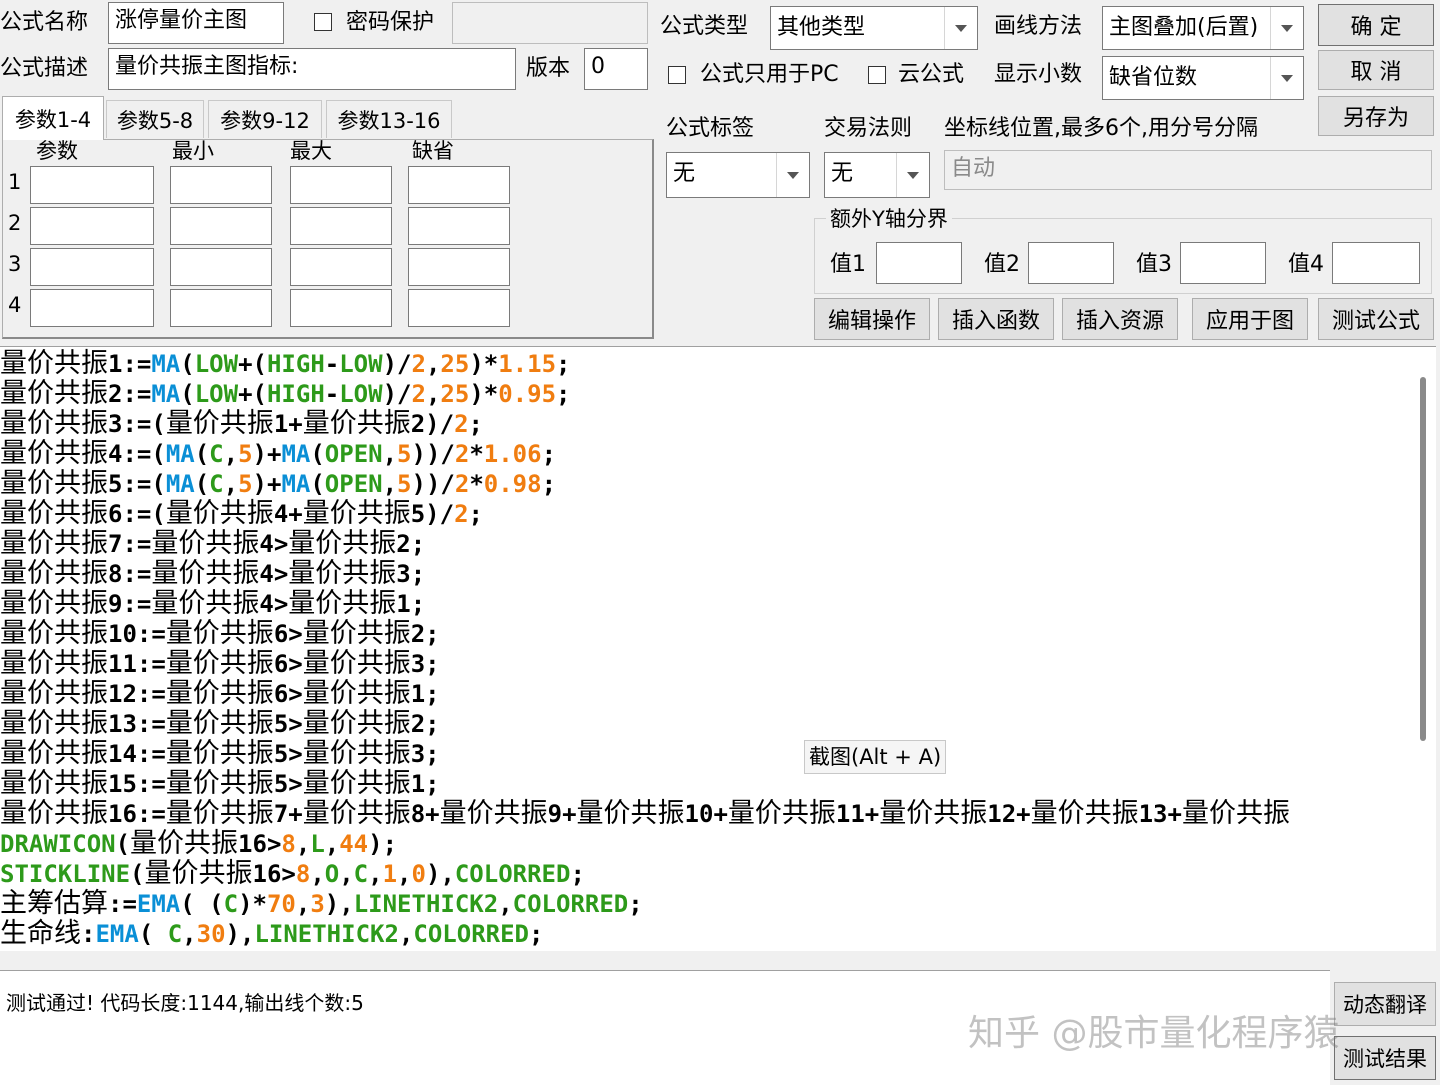  What do you see at coordinates (710, 128) in the screenshot?
I see `formula-tag-label: 公式标签` at bounding box center [710, 128].